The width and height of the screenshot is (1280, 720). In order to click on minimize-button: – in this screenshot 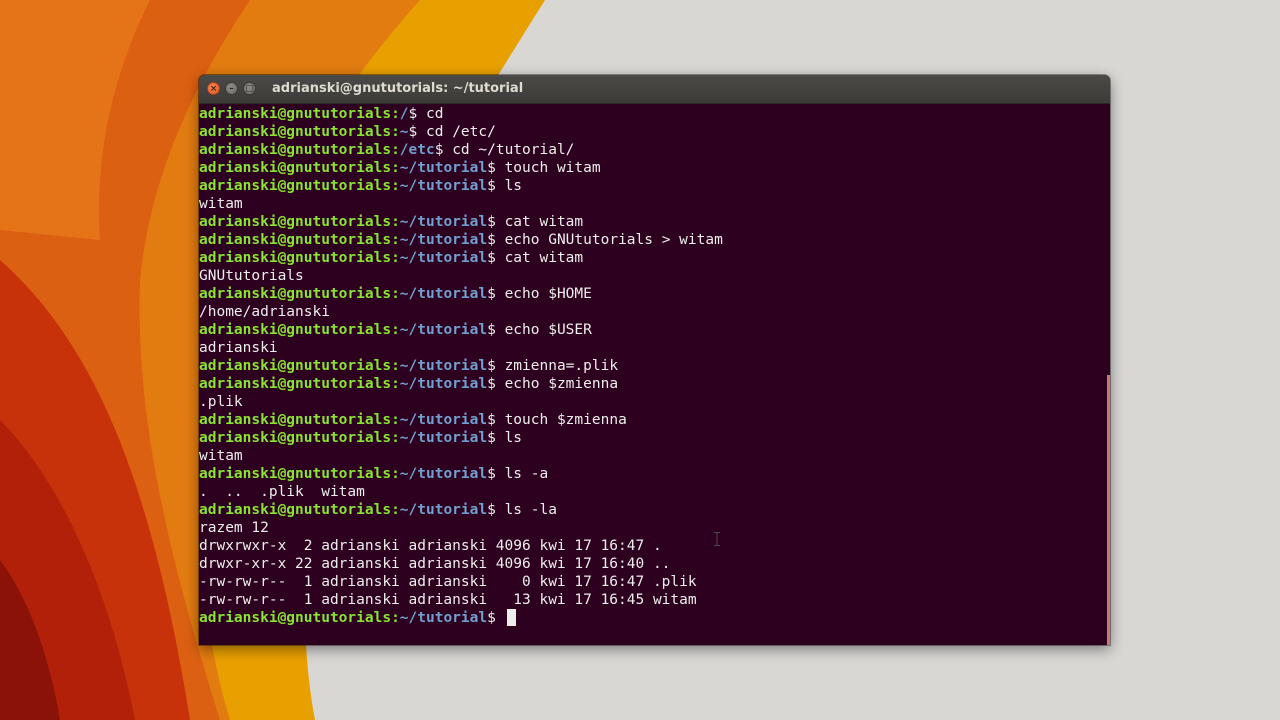, I will do `click(231, 88)`.